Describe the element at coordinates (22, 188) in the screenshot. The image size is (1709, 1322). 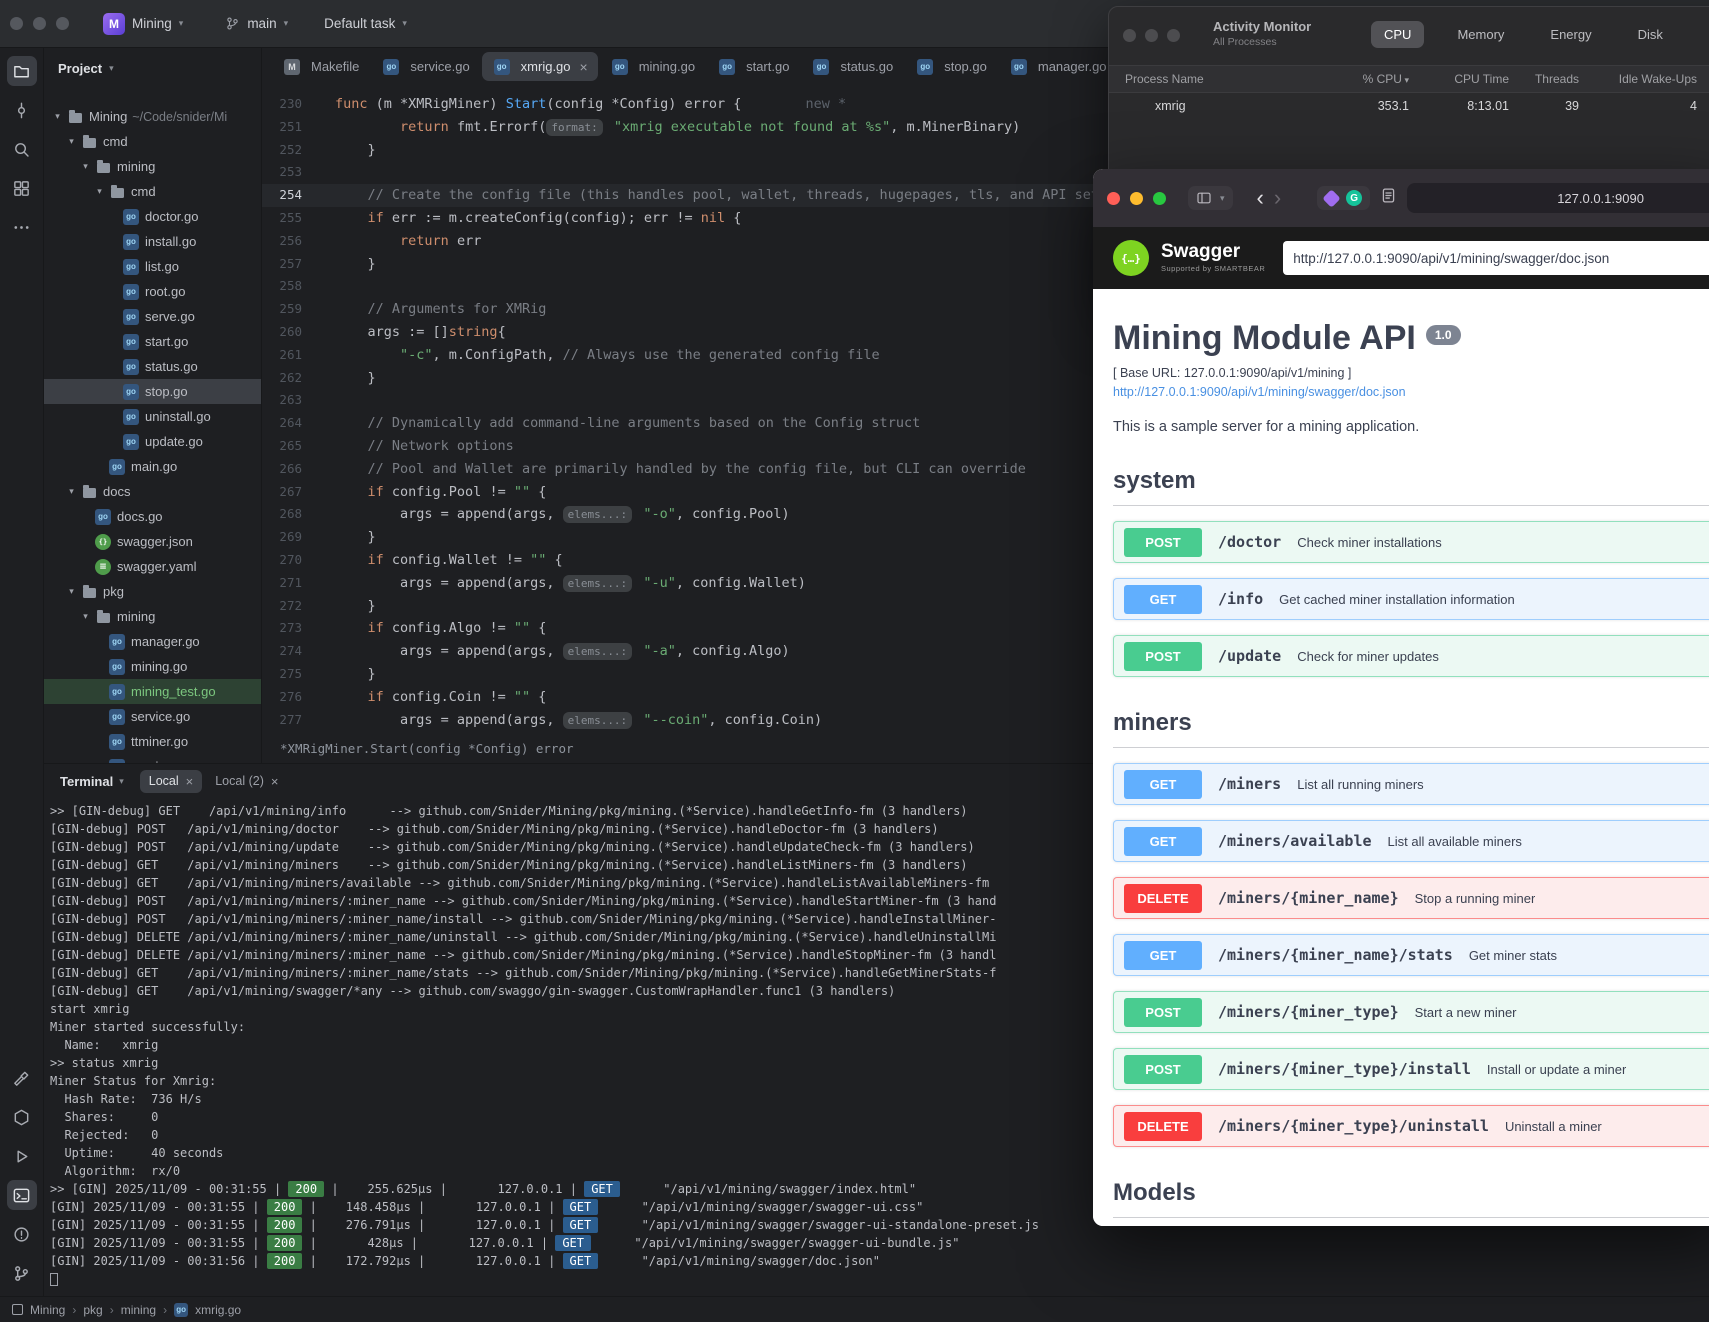
I see `structure-tool-button` at that location.